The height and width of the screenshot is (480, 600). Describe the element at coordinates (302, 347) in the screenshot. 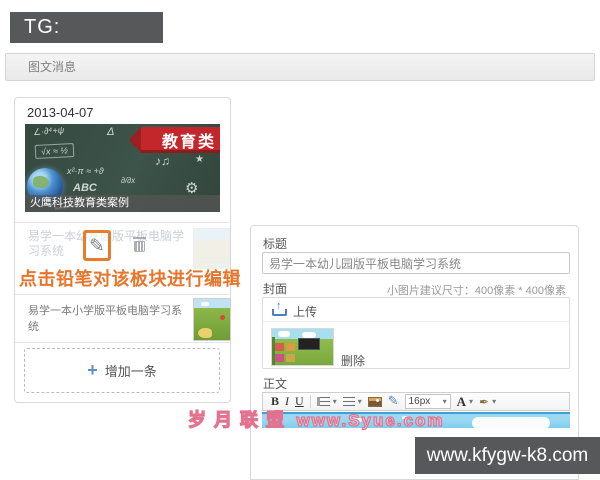

I see `cover-thumbnail` at that location.